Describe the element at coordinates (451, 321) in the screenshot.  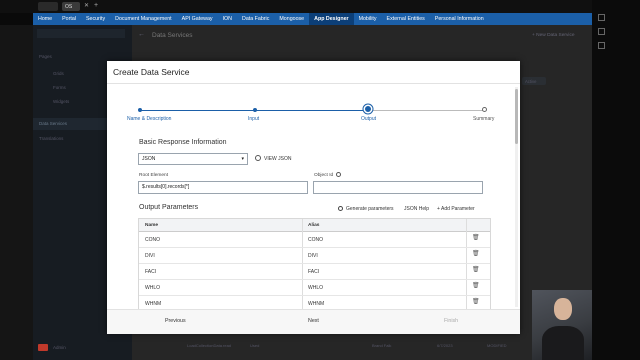
I see `finish-button: Finish` at that location.